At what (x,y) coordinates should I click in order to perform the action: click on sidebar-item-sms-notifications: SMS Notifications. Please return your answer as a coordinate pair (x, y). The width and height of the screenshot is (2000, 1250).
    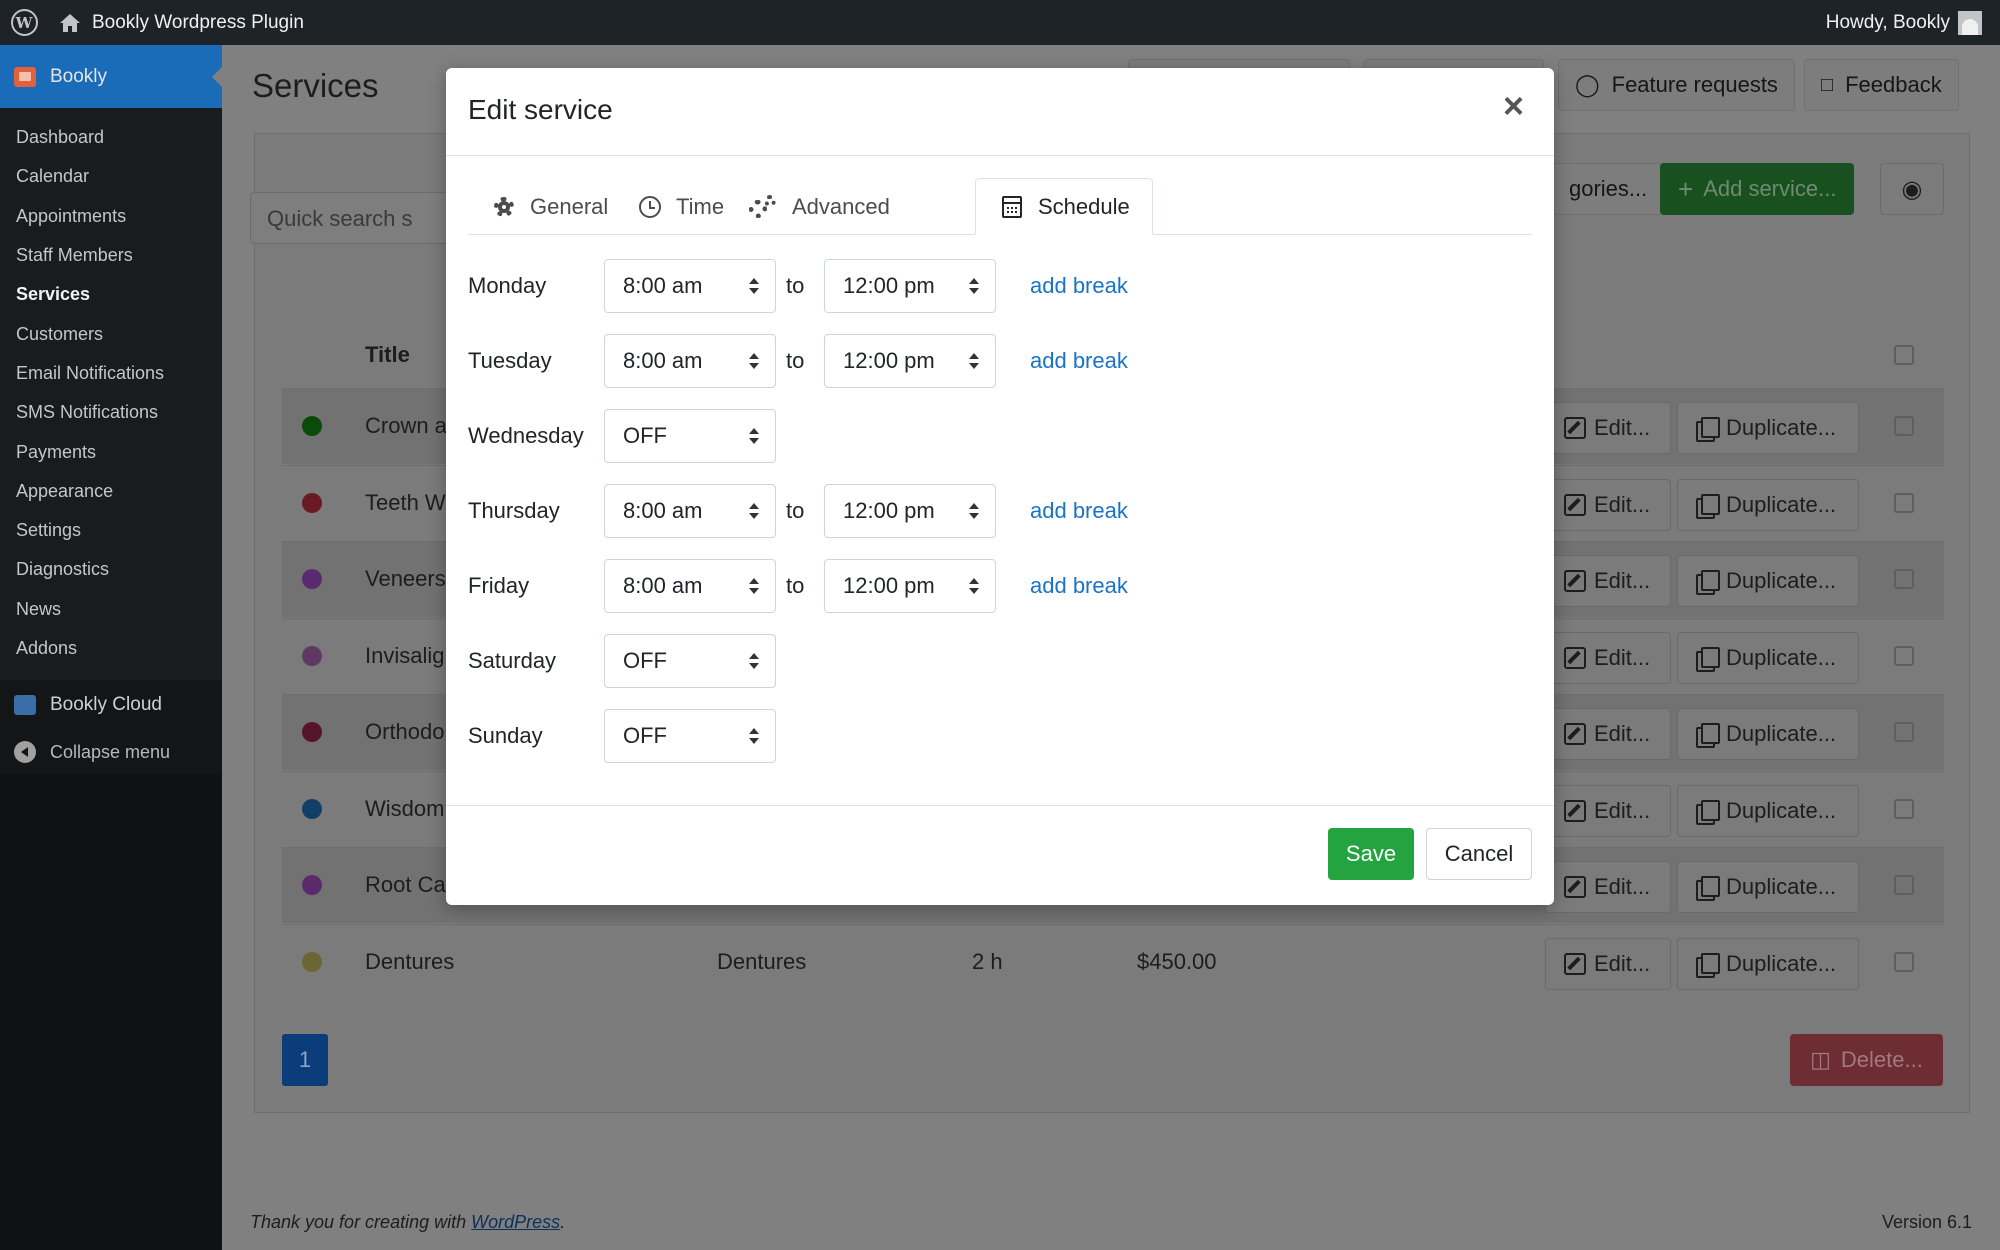
    Looking at the image, I should click on (111, 412).